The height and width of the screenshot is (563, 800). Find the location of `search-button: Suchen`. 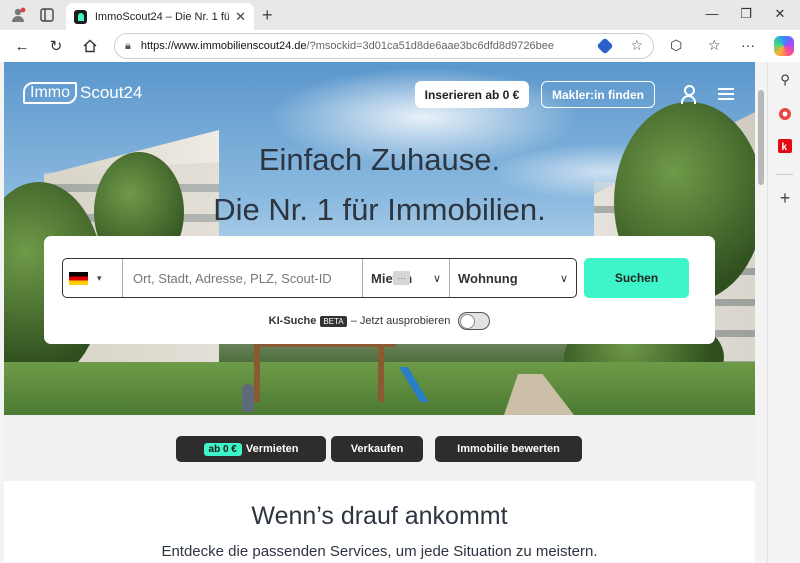

search-button: Suchen is located at coordinates (636, 278).